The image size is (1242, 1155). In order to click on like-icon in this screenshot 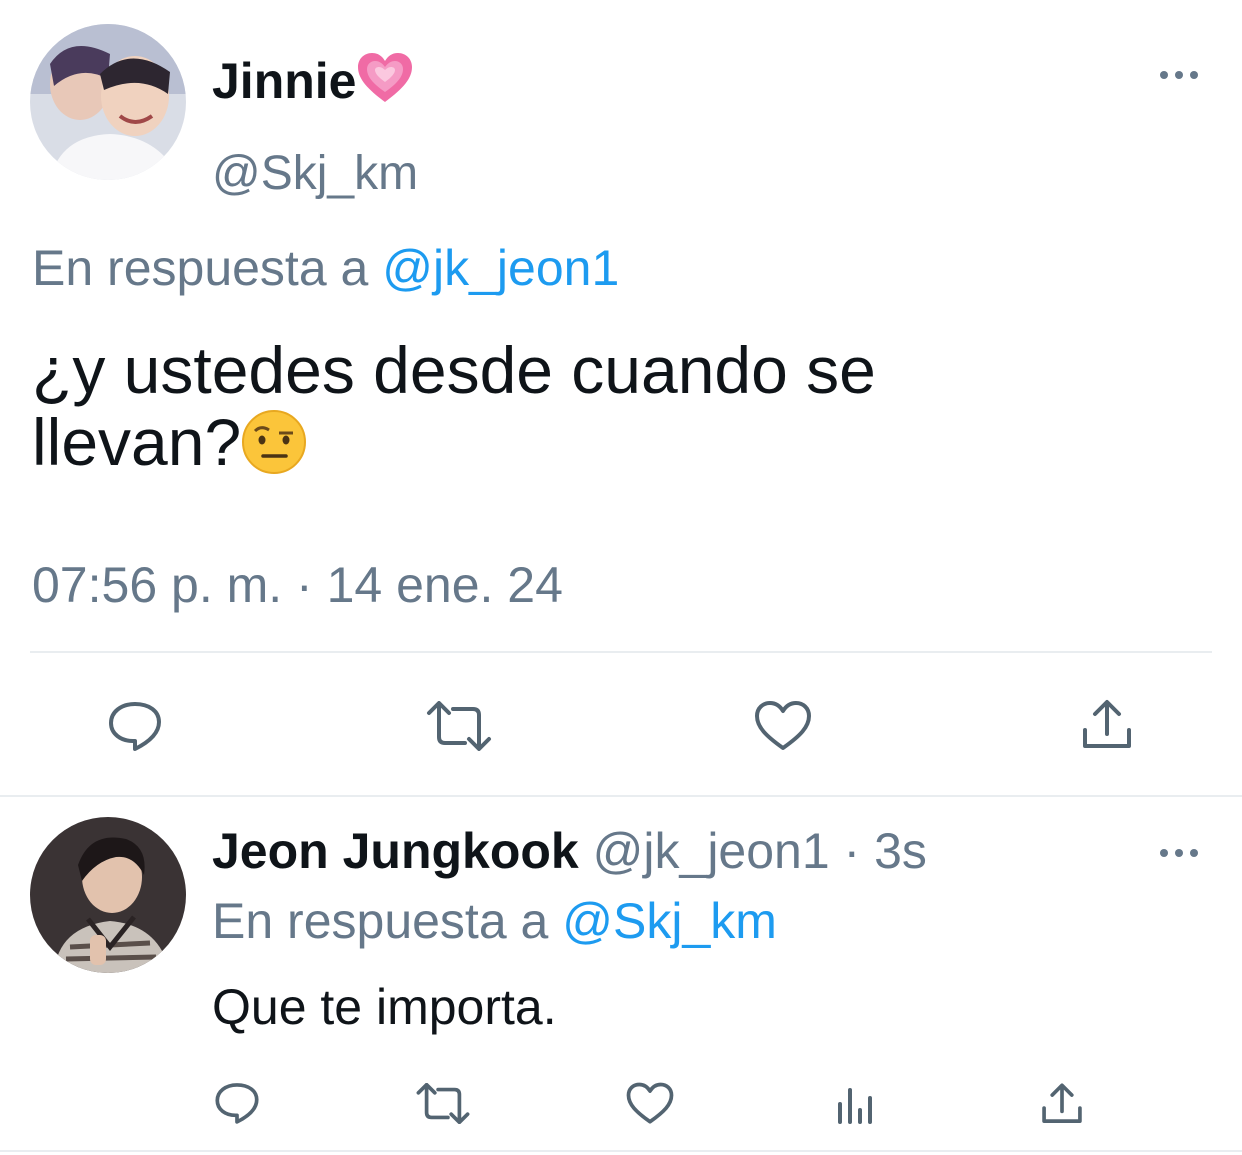, I will do `click(783, 726)`.